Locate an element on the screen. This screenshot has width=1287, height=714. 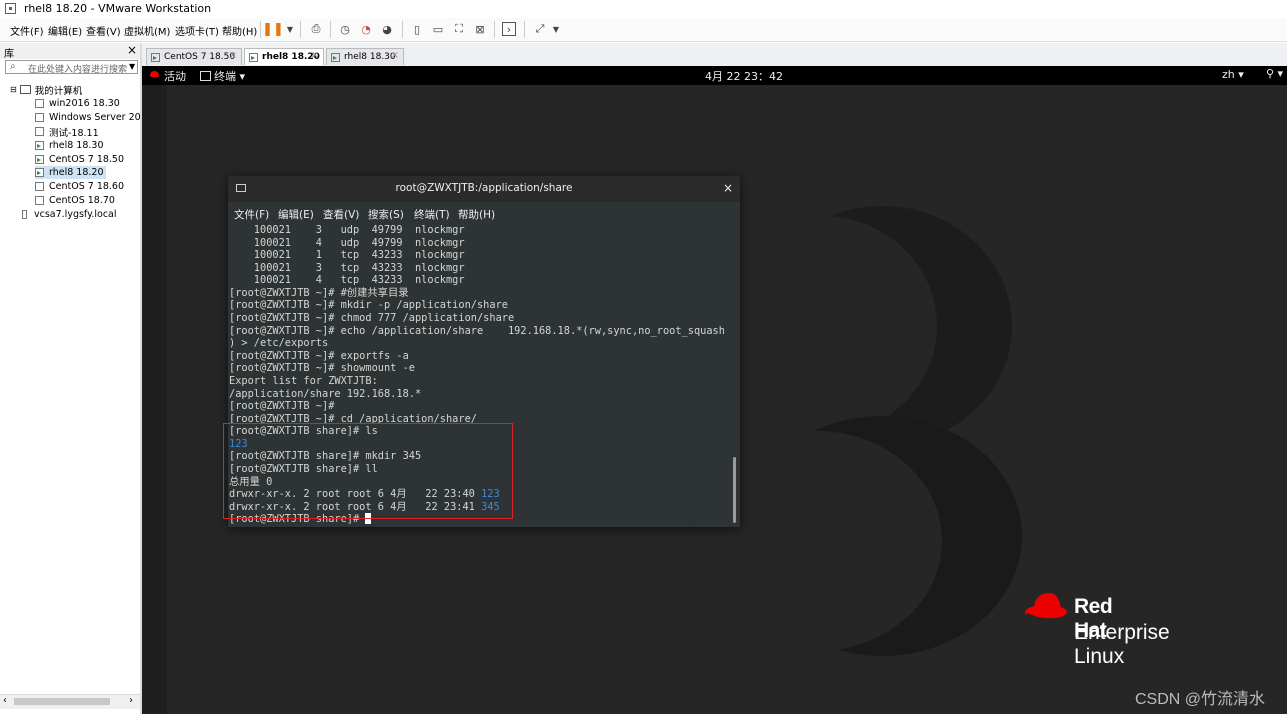
terminal-app-menu: 终端 ▾ is located at coordinates (222, 76).